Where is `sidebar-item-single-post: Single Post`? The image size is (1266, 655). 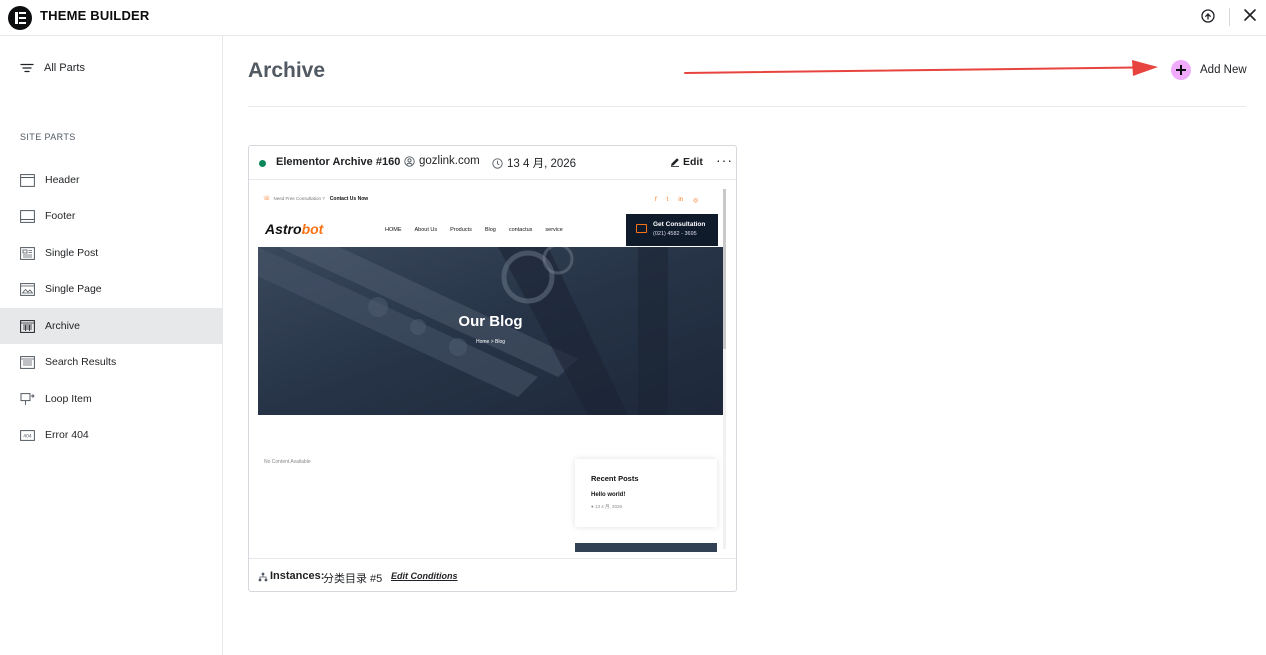 sidebar-item-single-post: Single Post is located at coordinates (111, 253).